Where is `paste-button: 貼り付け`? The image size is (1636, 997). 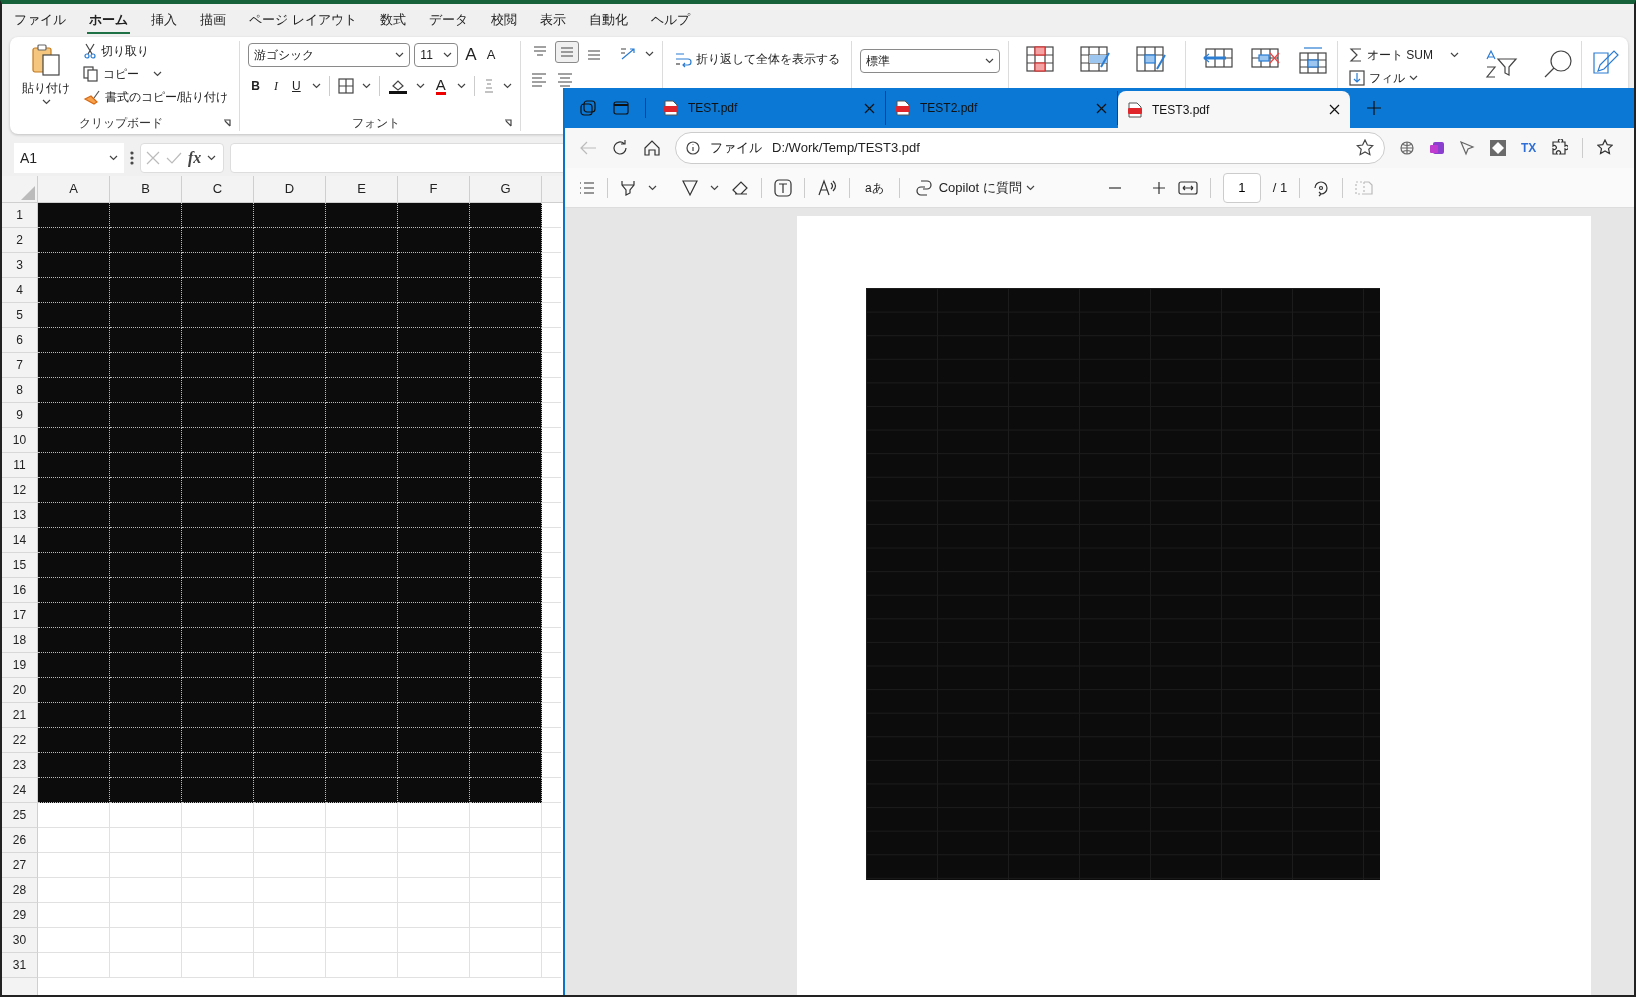
paste-button: 貼り付け is located at coordinates (46, 74).